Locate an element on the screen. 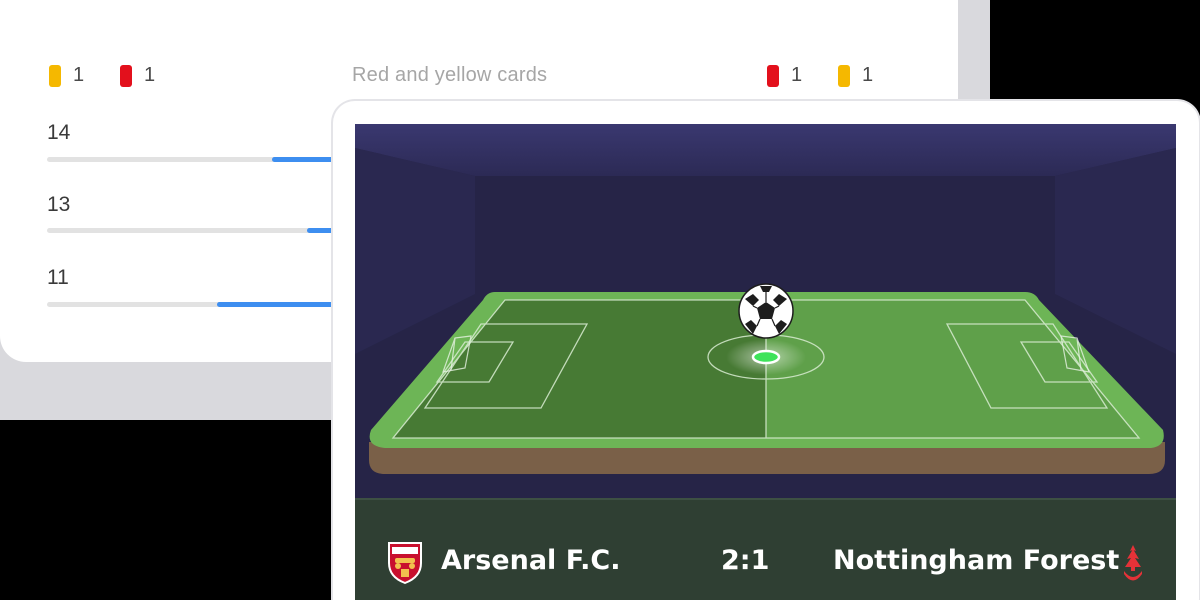 Image resolution: width=1200 pixels, height=600 pixels. home-yellow-card-count: 1 is located at coordinates (79, 75).